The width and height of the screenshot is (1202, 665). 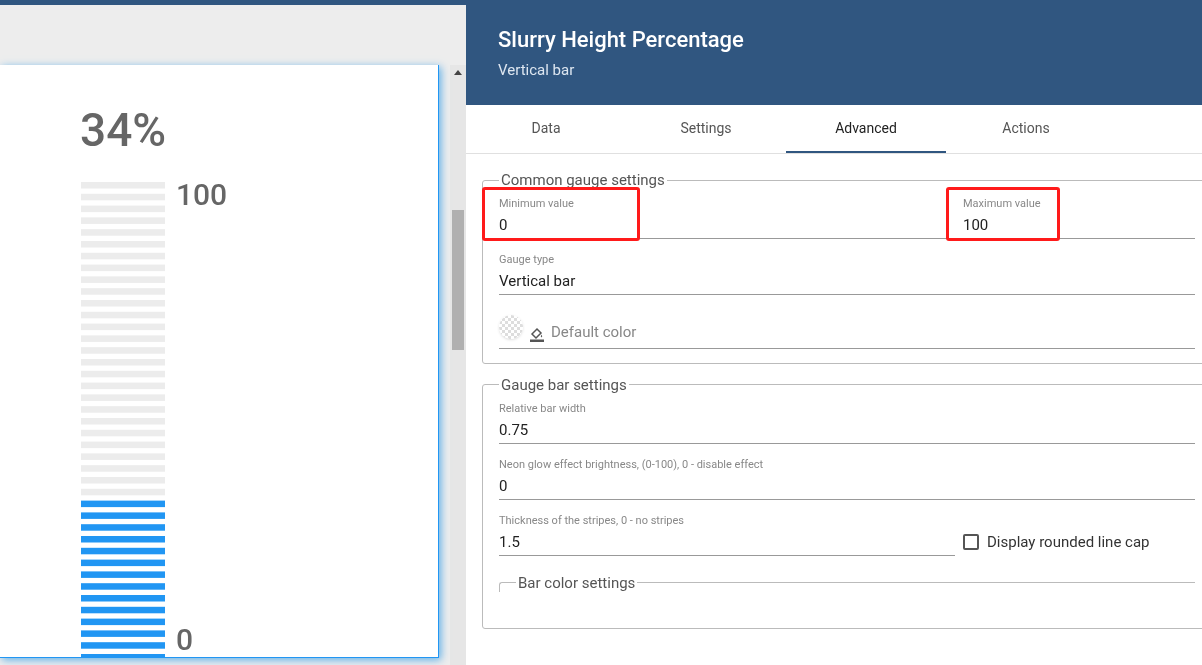 I want to click on max-label: 100, so click(x=202, y=195).